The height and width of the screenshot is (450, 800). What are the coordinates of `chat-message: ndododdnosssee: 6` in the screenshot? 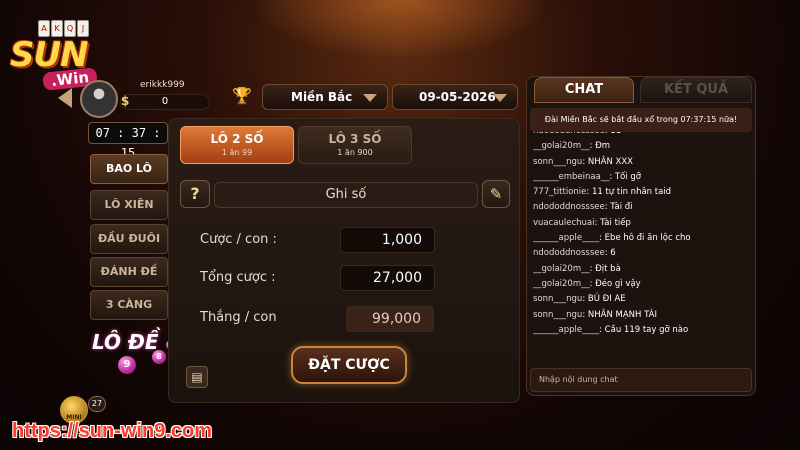 It's located at (574, 253).